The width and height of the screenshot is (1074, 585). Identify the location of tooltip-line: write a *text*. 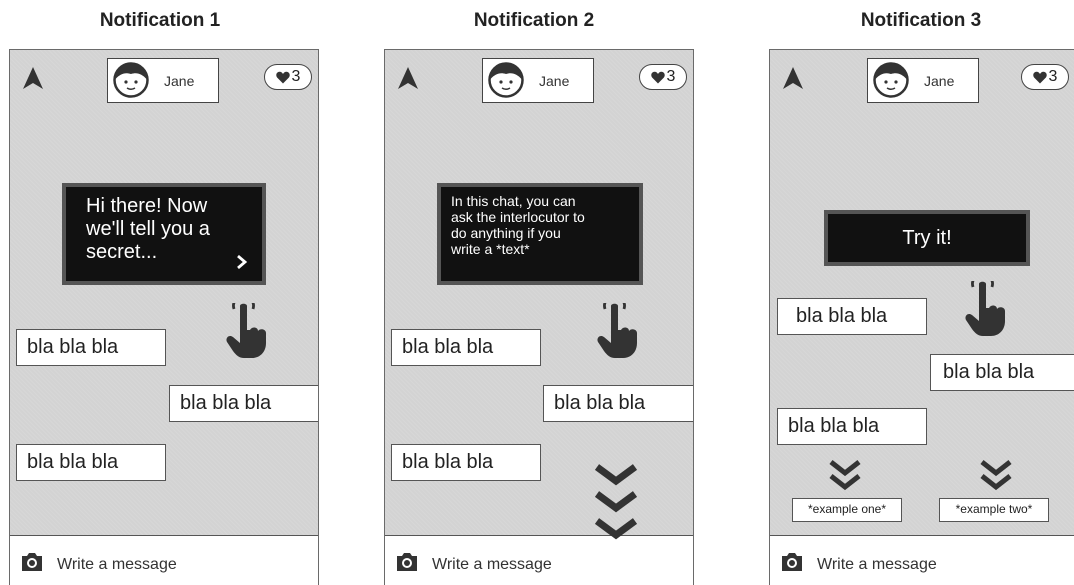
(490, 249).